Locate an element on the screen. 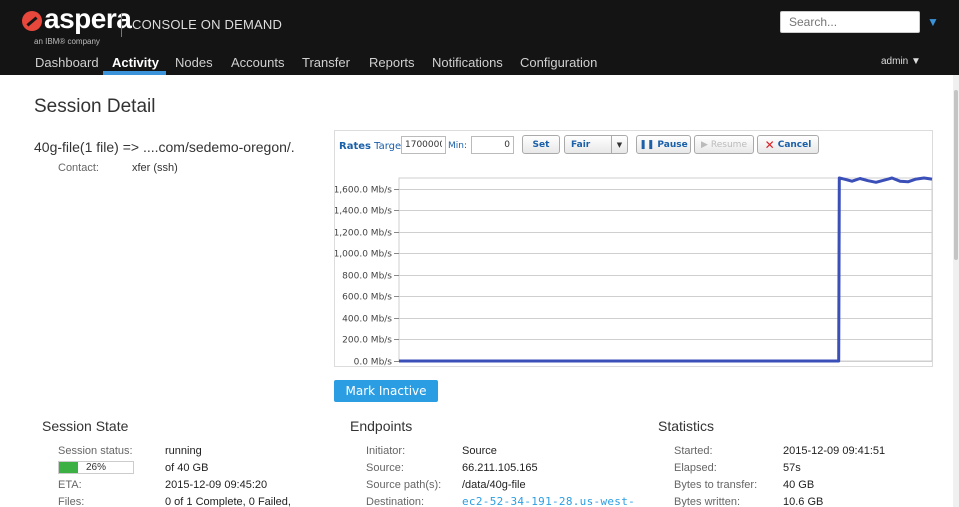 This screenshot has height=507, width=959. files-label: Files: is located at coordinates (71, 501).